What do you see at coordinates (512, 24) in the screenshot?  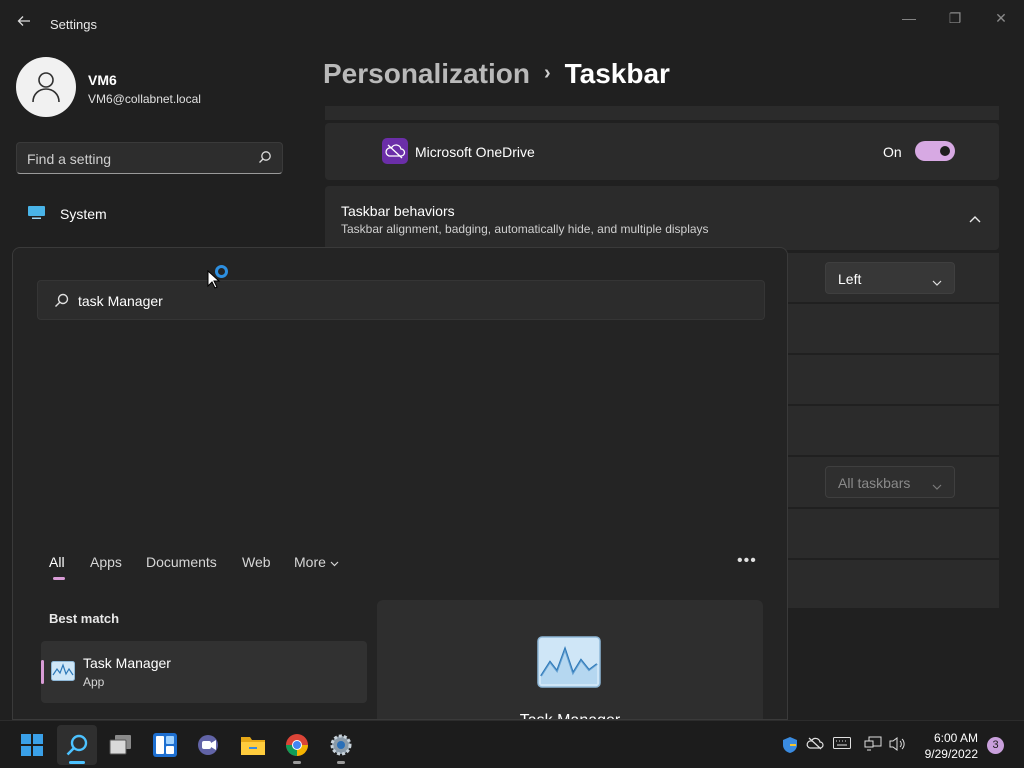 I see `title-bar: Settings — ❐ ✕` at bounding box center [512, 24].